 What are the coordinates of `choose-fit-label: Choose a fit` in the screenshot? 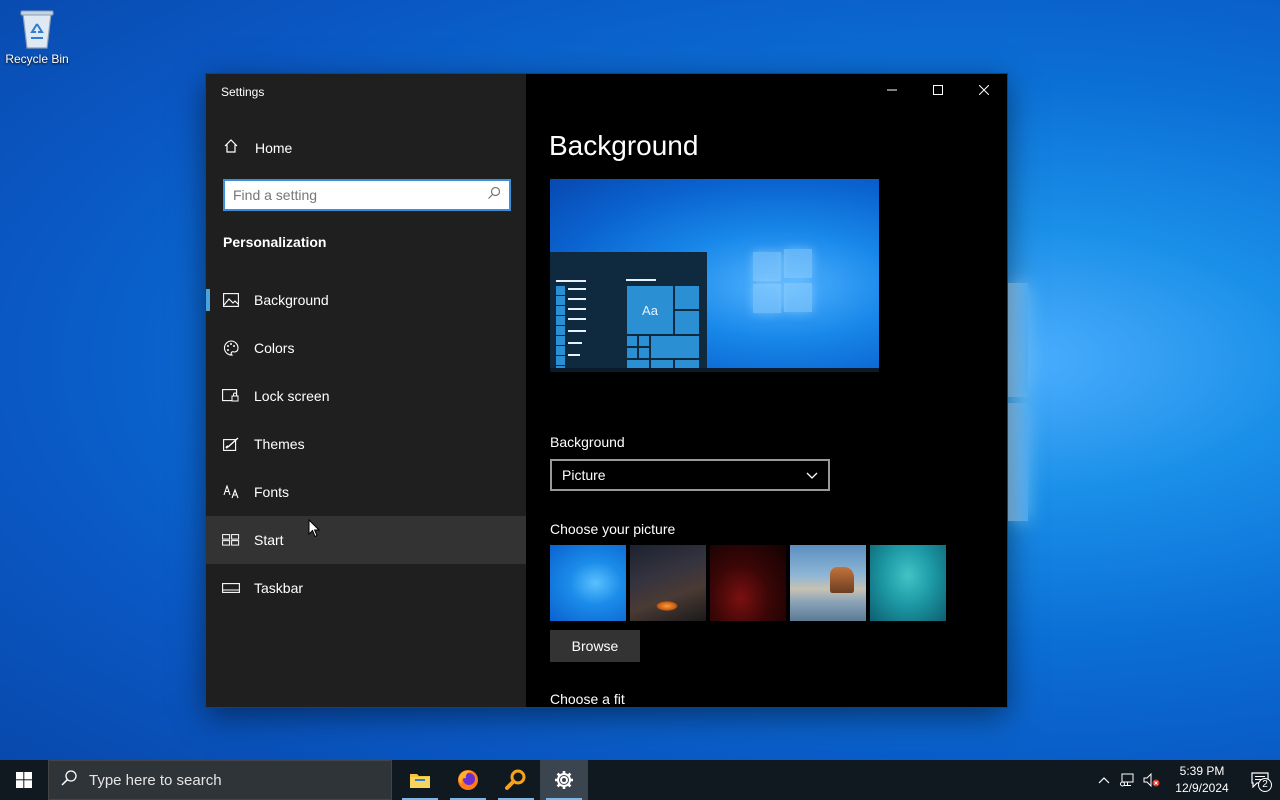 It's located at (587, 699).